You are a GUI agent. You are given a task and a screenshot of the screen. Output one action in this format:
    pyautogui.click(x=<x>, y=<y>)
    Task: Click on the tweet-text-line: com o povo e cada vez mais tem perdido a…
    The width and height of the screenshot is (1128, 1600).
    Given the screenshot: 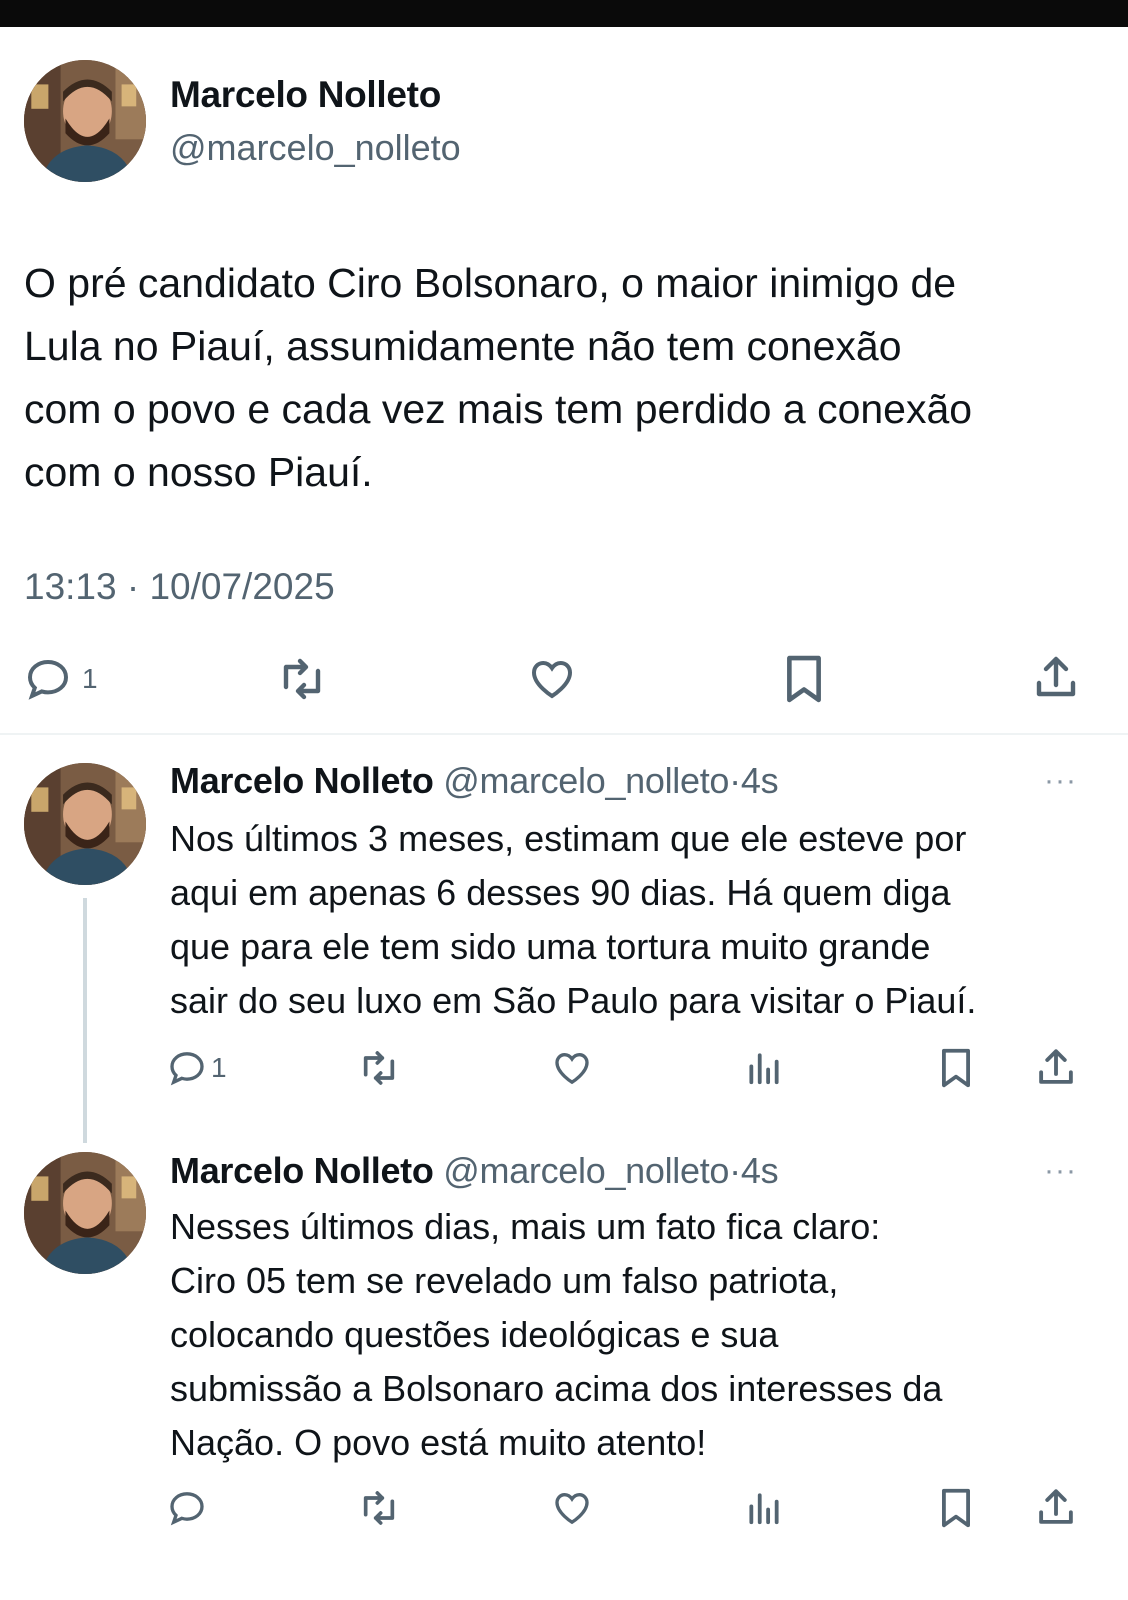 What is the action you would take?
    pyautogui.click(x=498, y=409)
    